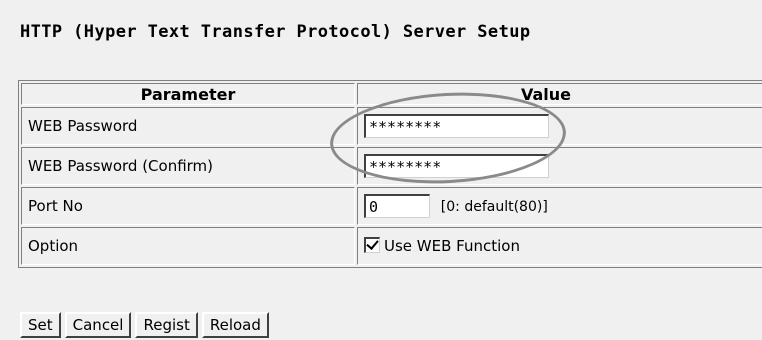  I want to click on web-password-confirm-field, so click(456, 166).